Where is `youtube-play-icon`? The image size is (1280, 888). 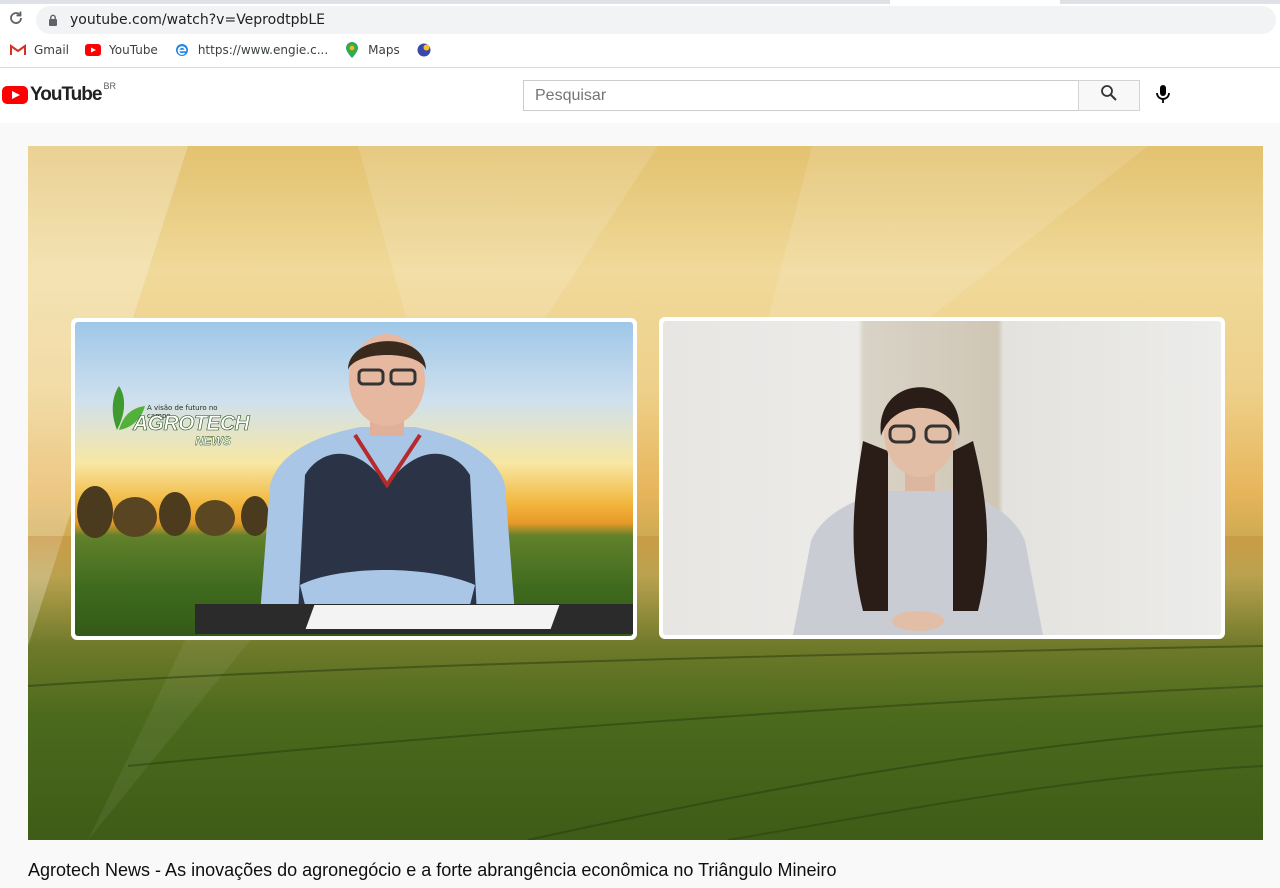 youtube-play-icon is located at coordinates (15, 95).